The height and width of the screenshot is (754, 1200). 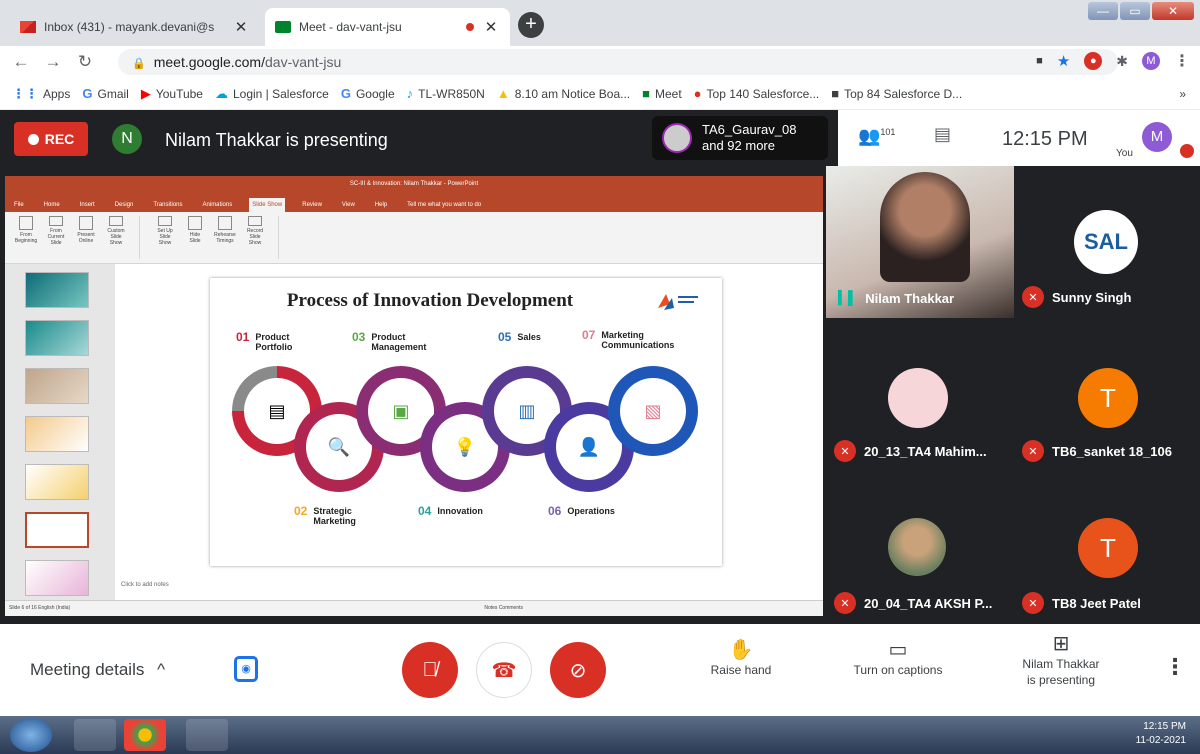 What do you see at coordinates (1093, 61) in the screenshot?
I see `adblock-icon: ●` at bounding box center [1093, 61].